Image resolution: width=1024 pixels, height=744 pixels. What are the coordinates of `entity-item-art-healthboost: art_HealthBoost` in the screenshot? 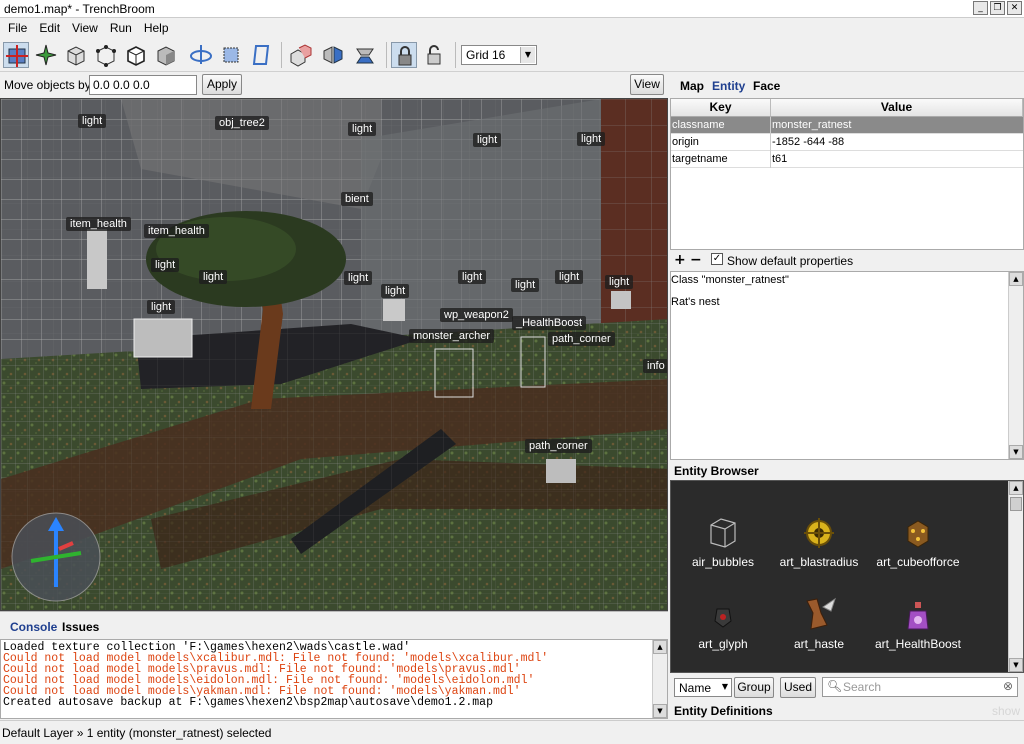 It's located at (918, 625).